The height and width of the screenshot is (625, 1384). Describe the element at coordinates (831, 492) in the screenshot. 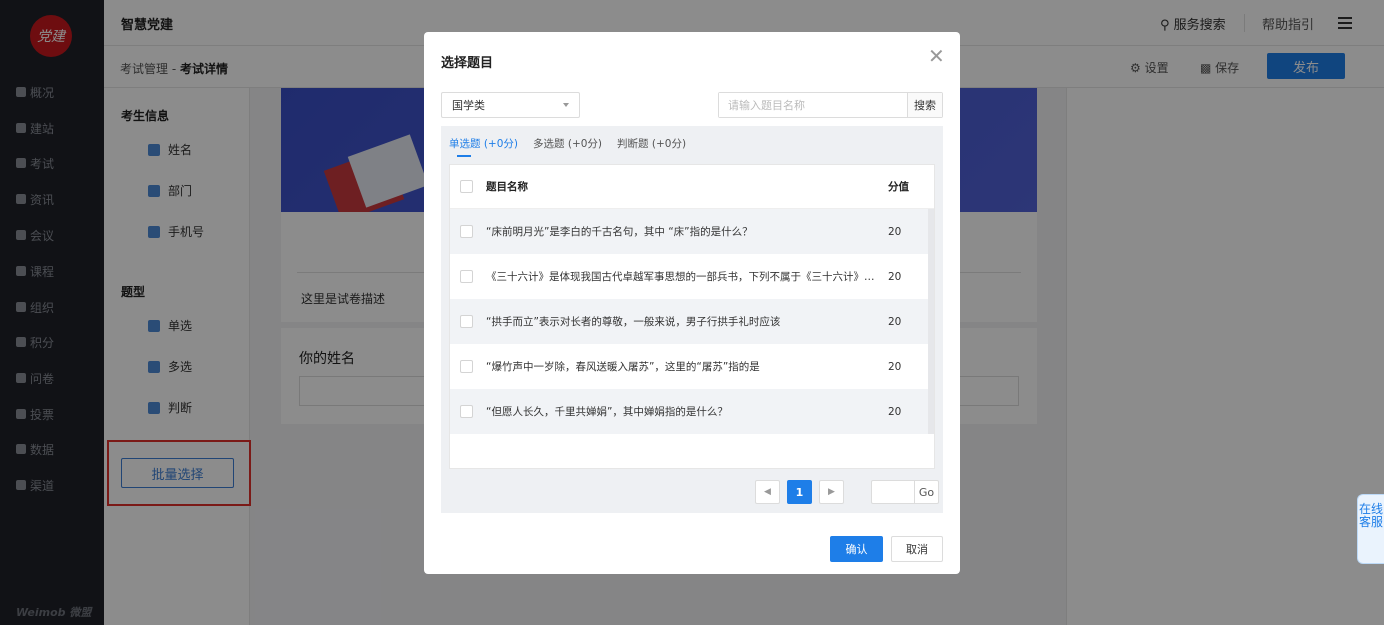

I see `next-page-icon: ▶` at that location.